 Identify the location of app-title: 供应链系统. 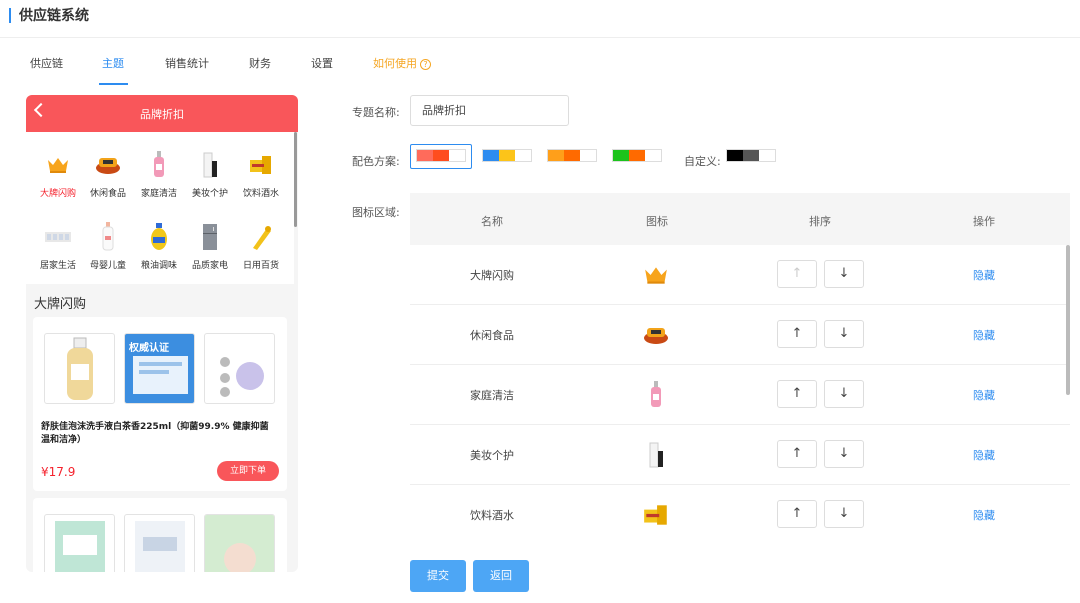
(54, 16).